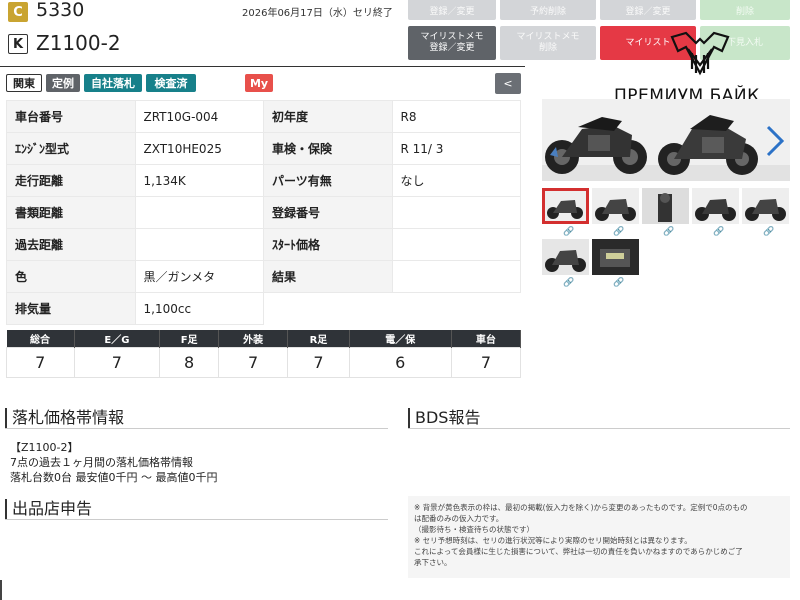 The width and height of the screenshot is (800, 600). I want to click on spec-label: ｽﾀｰﾄ価格, so click(328, 244).